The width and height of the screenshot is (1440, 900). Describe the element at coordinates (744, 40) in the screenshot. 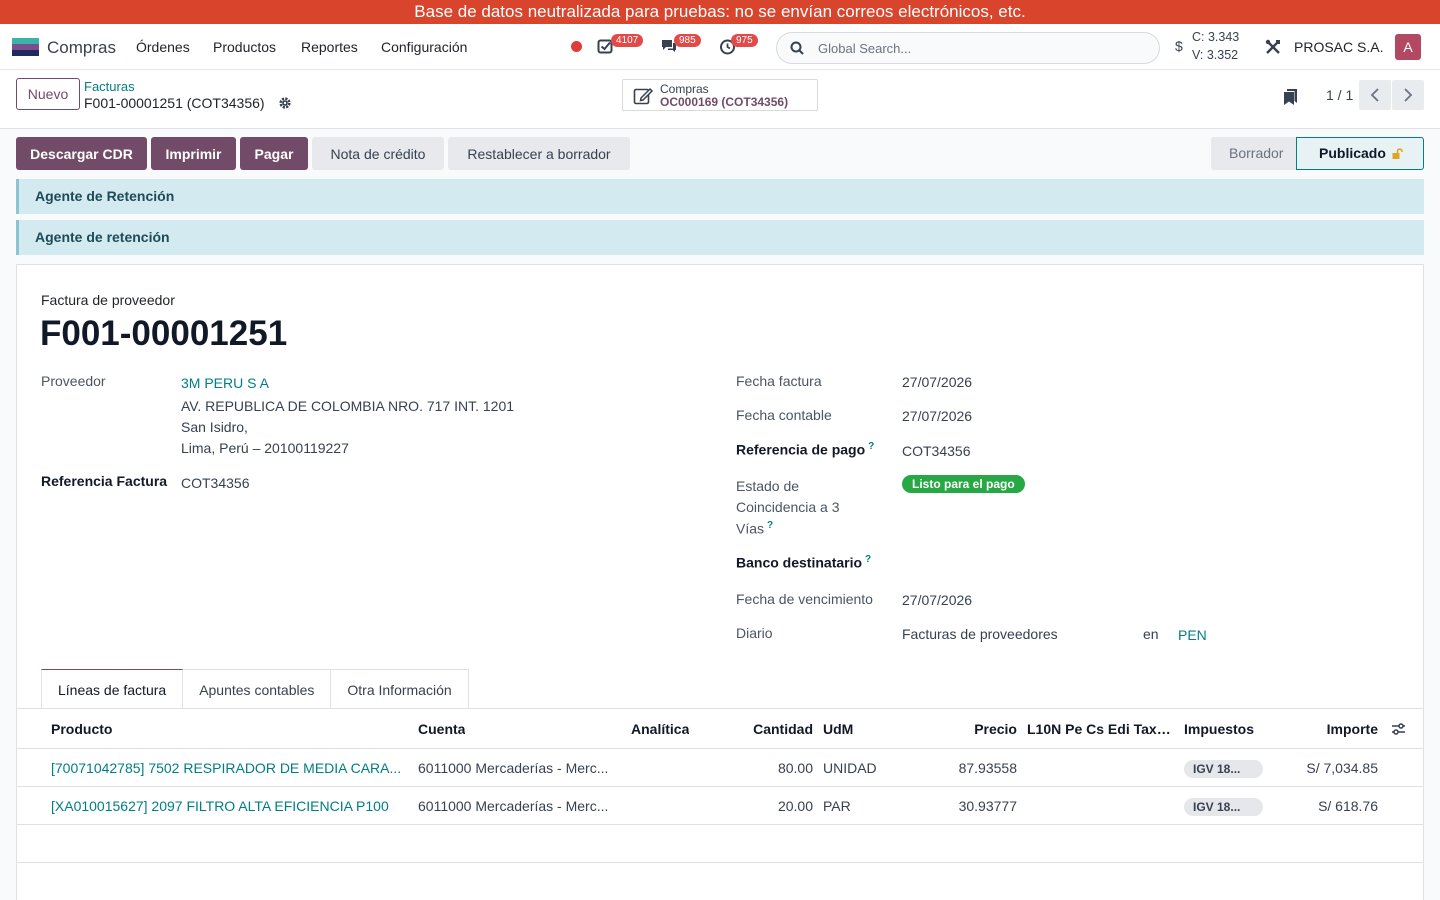

I see `timer-count-badge: 975` at that location.